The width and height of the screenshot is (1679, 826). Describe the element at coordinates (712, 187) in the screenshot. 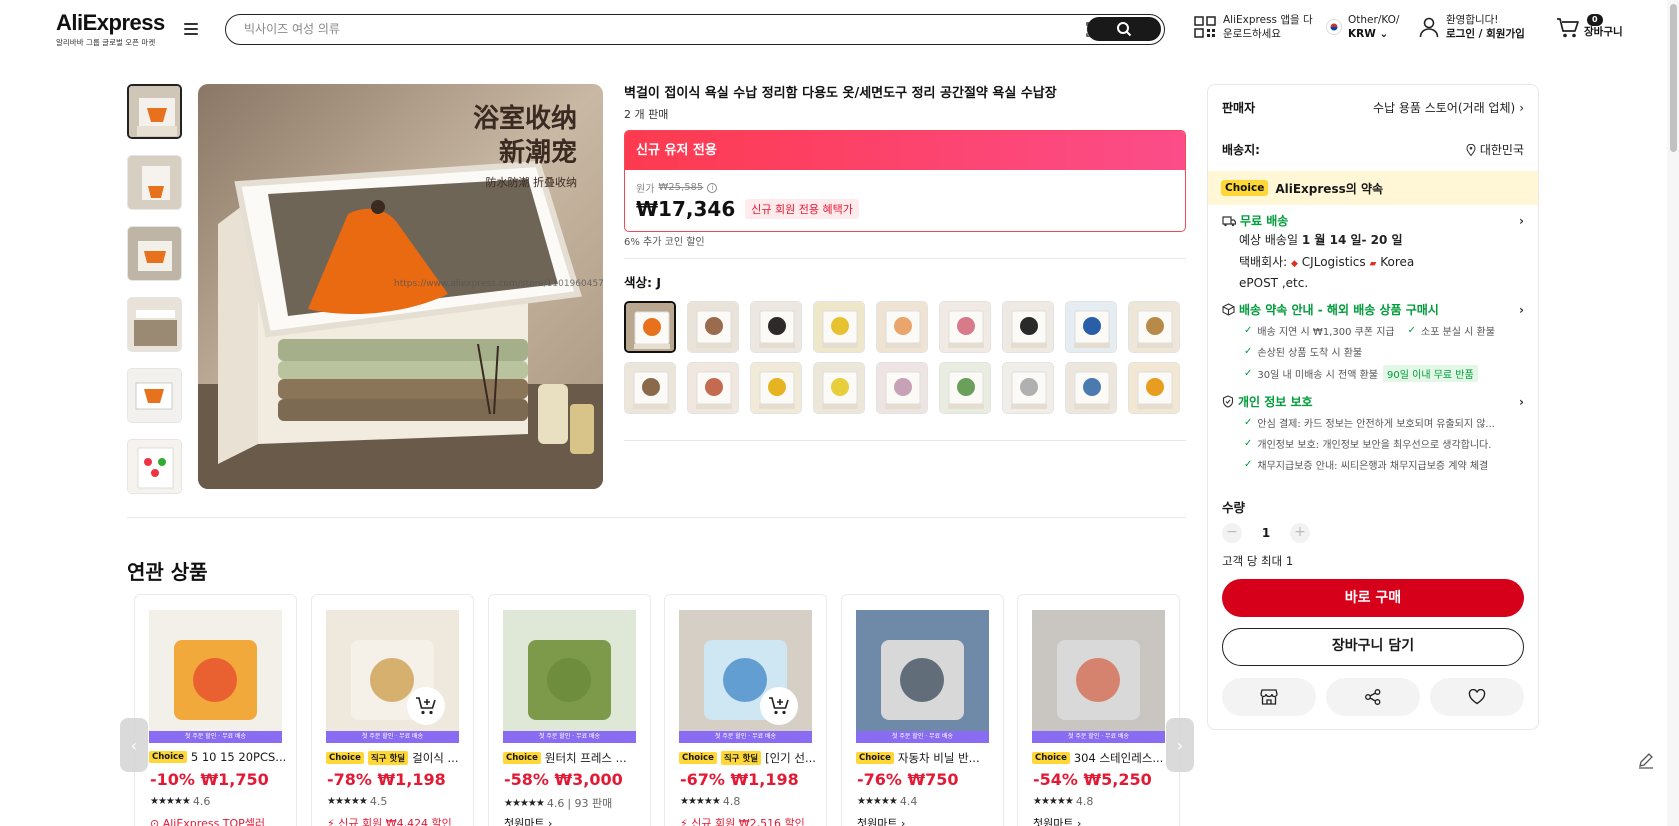

I see `info-icon: i` at that location.